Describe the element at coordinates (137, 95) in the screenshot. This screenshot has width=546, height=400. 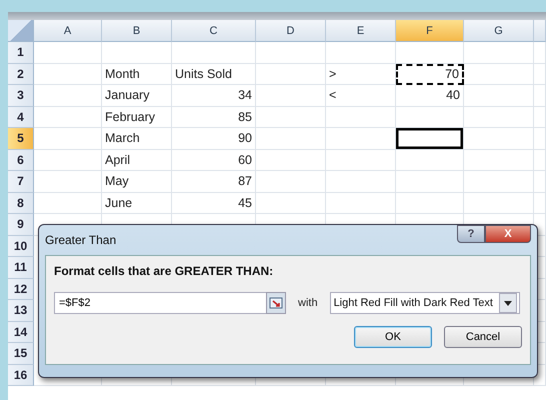
I see `table-cell: January` at that location.